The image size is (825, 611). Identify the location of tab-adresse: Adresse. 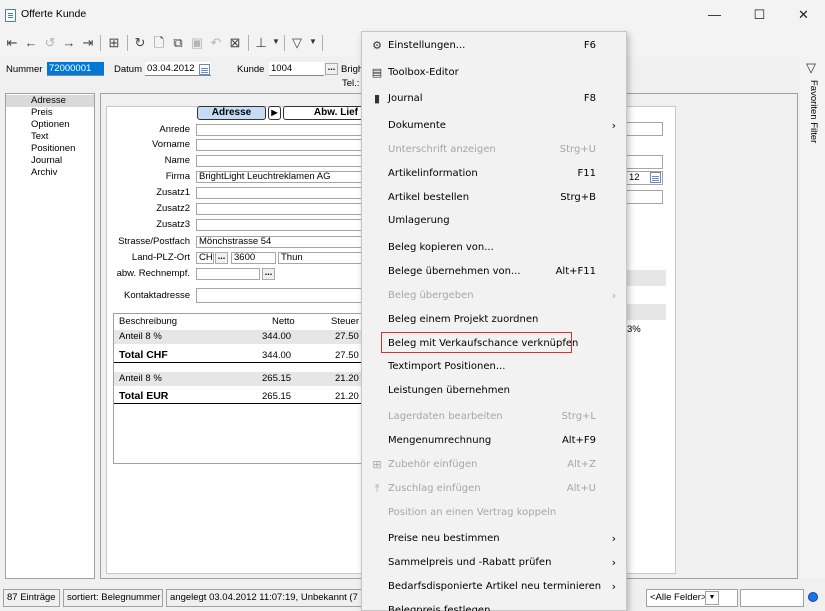
(231, 113).